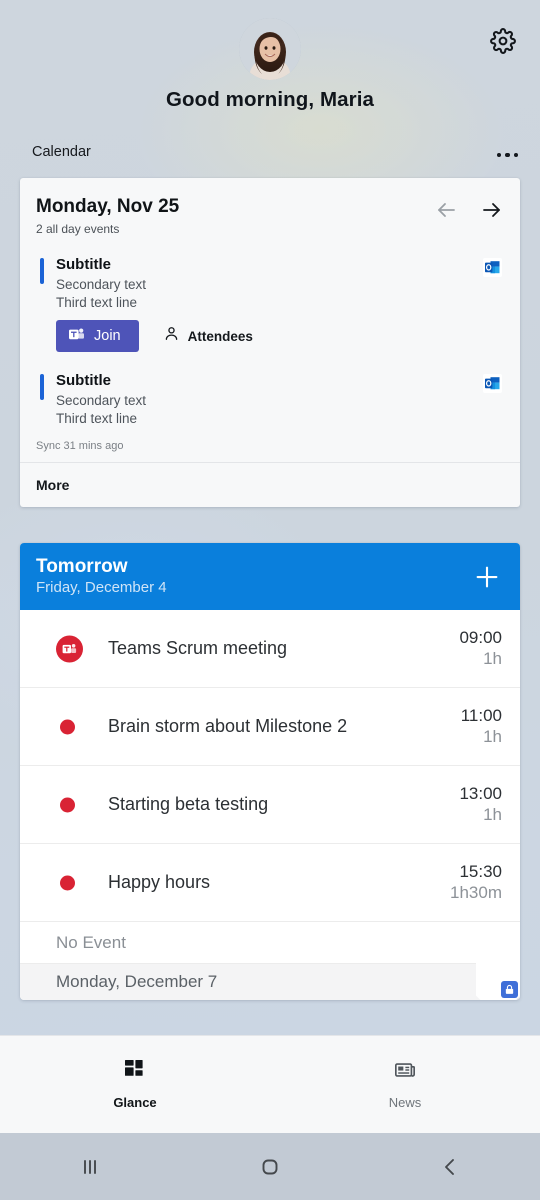 This screenshot has height=1200, width=540. What do you see at coordinates (198, 648) in the screenshot?
I see `event-name: Teams Scrum meeting` at bounding box center [198, 648].